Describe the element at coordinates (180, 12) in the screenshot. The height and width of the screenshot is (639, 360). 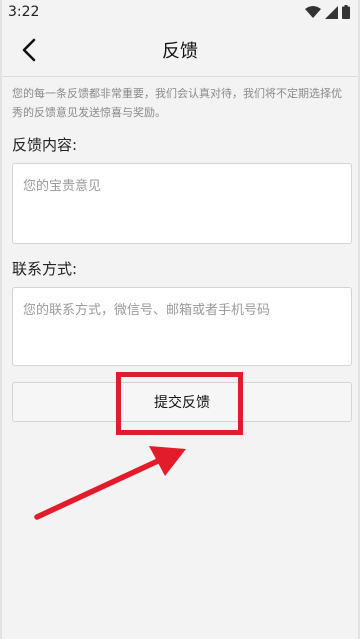
I see `status-bar: 3:22` at that location.